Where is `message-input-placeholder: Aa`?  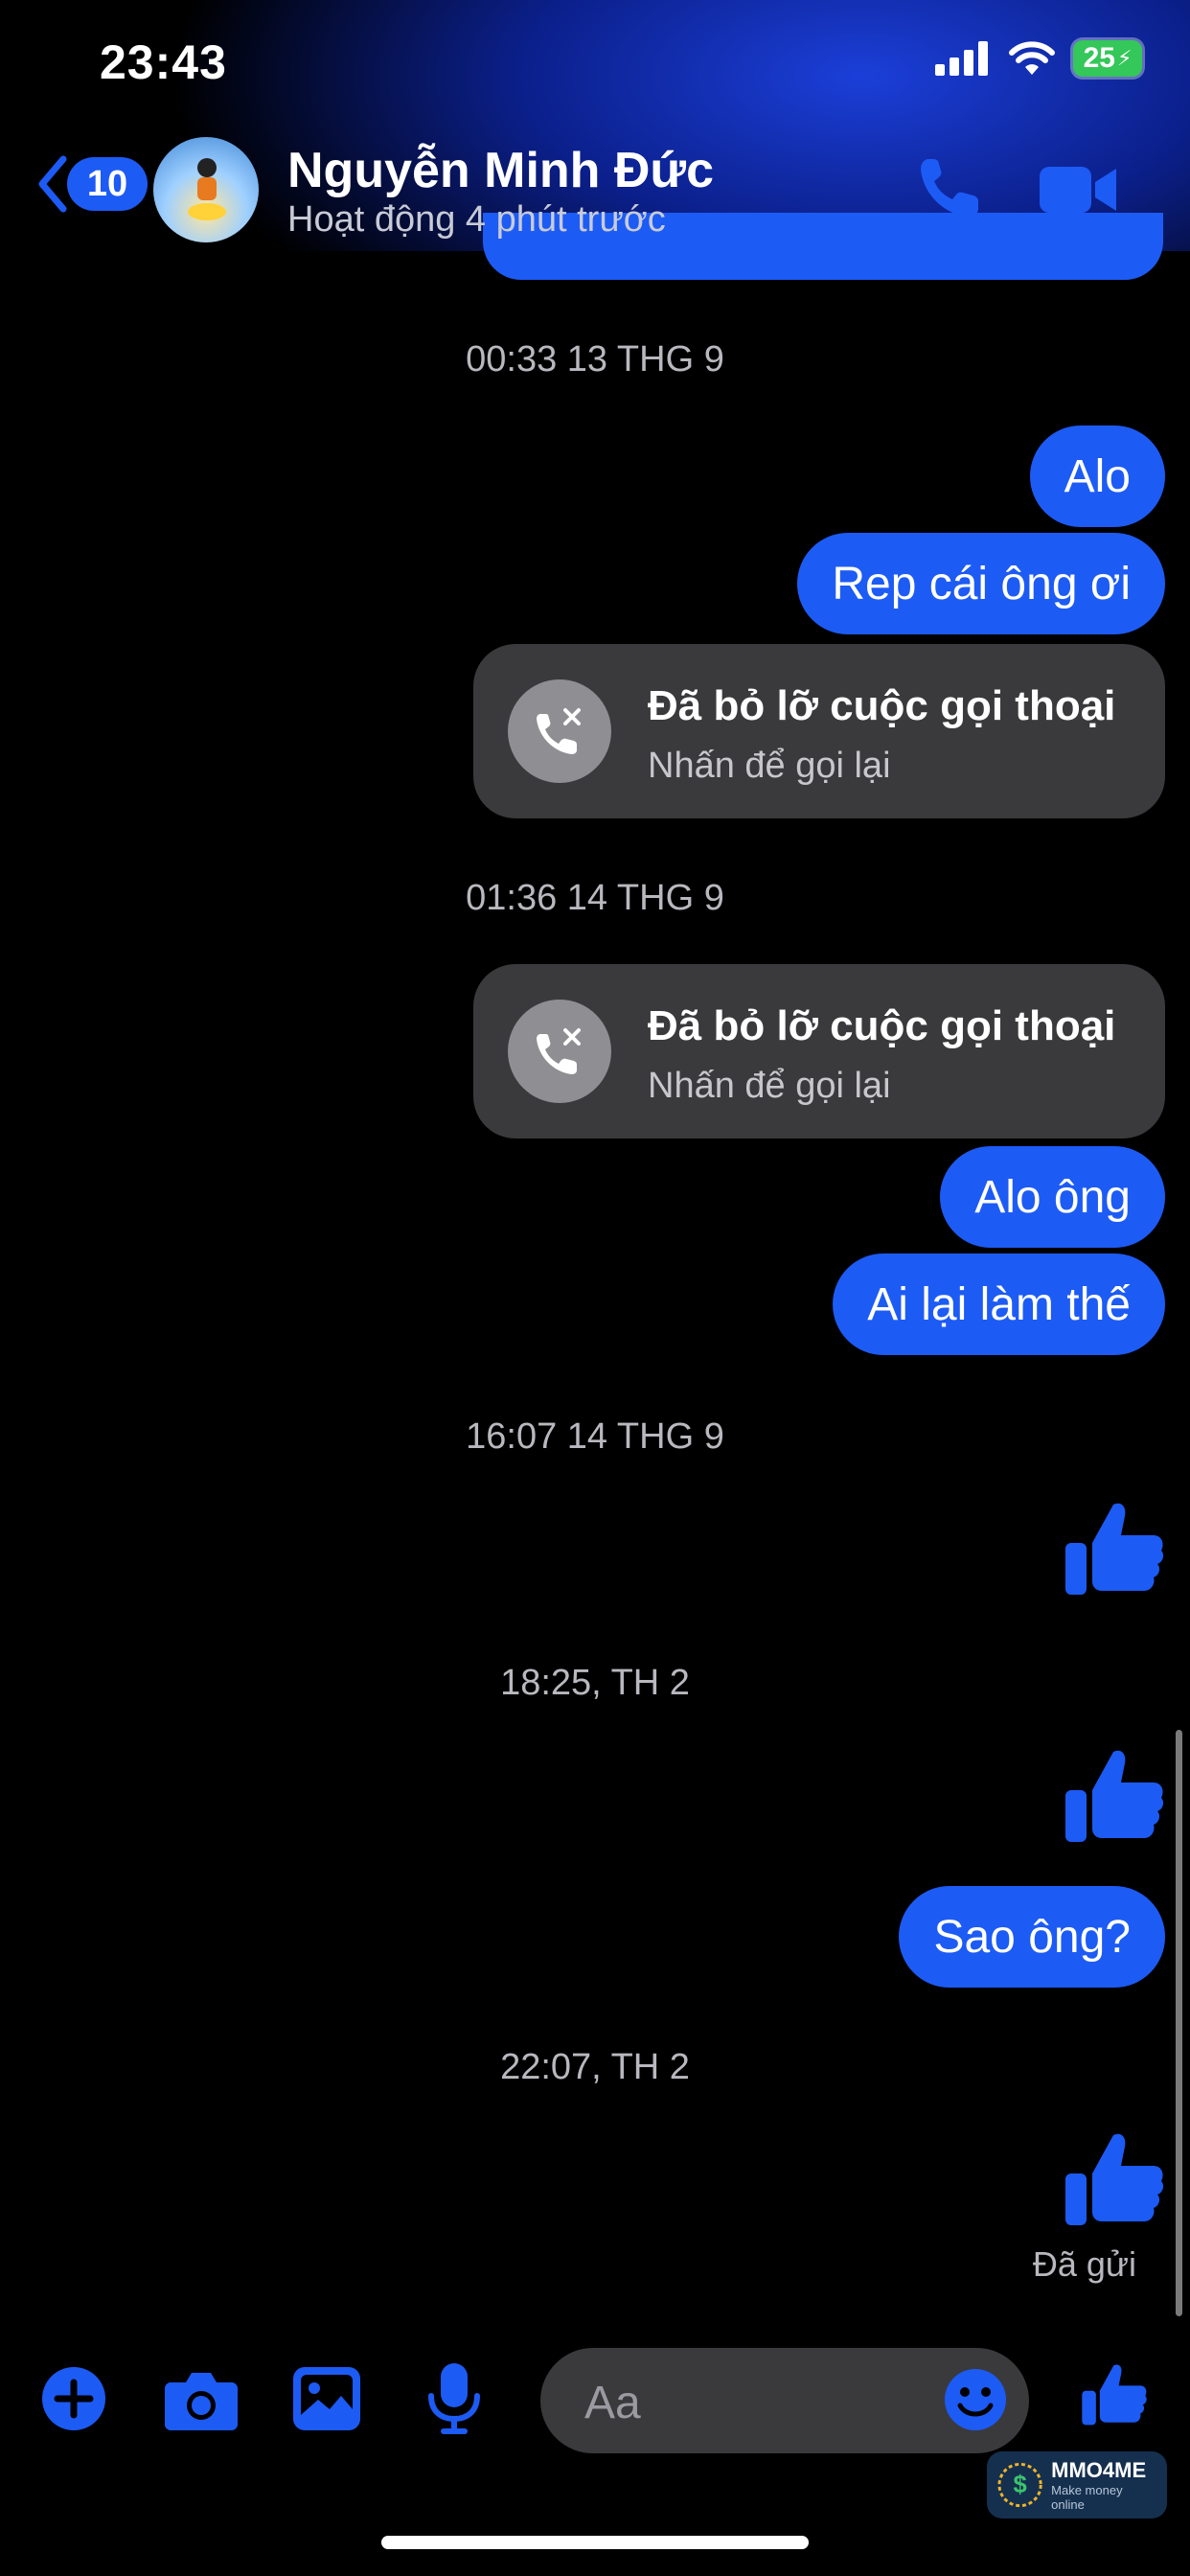 message-input-placeholder: Aa is located at coordinates (612, 2403).